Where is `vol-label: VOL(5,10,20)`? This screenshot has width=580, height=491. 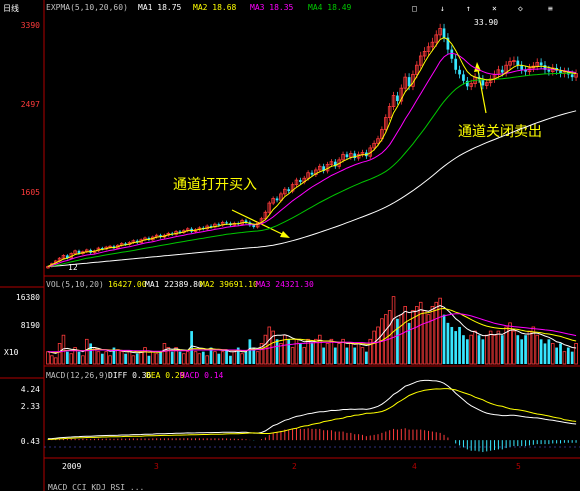
vol-label: VOL(5,10,20) is located at coordinates (75, 284).